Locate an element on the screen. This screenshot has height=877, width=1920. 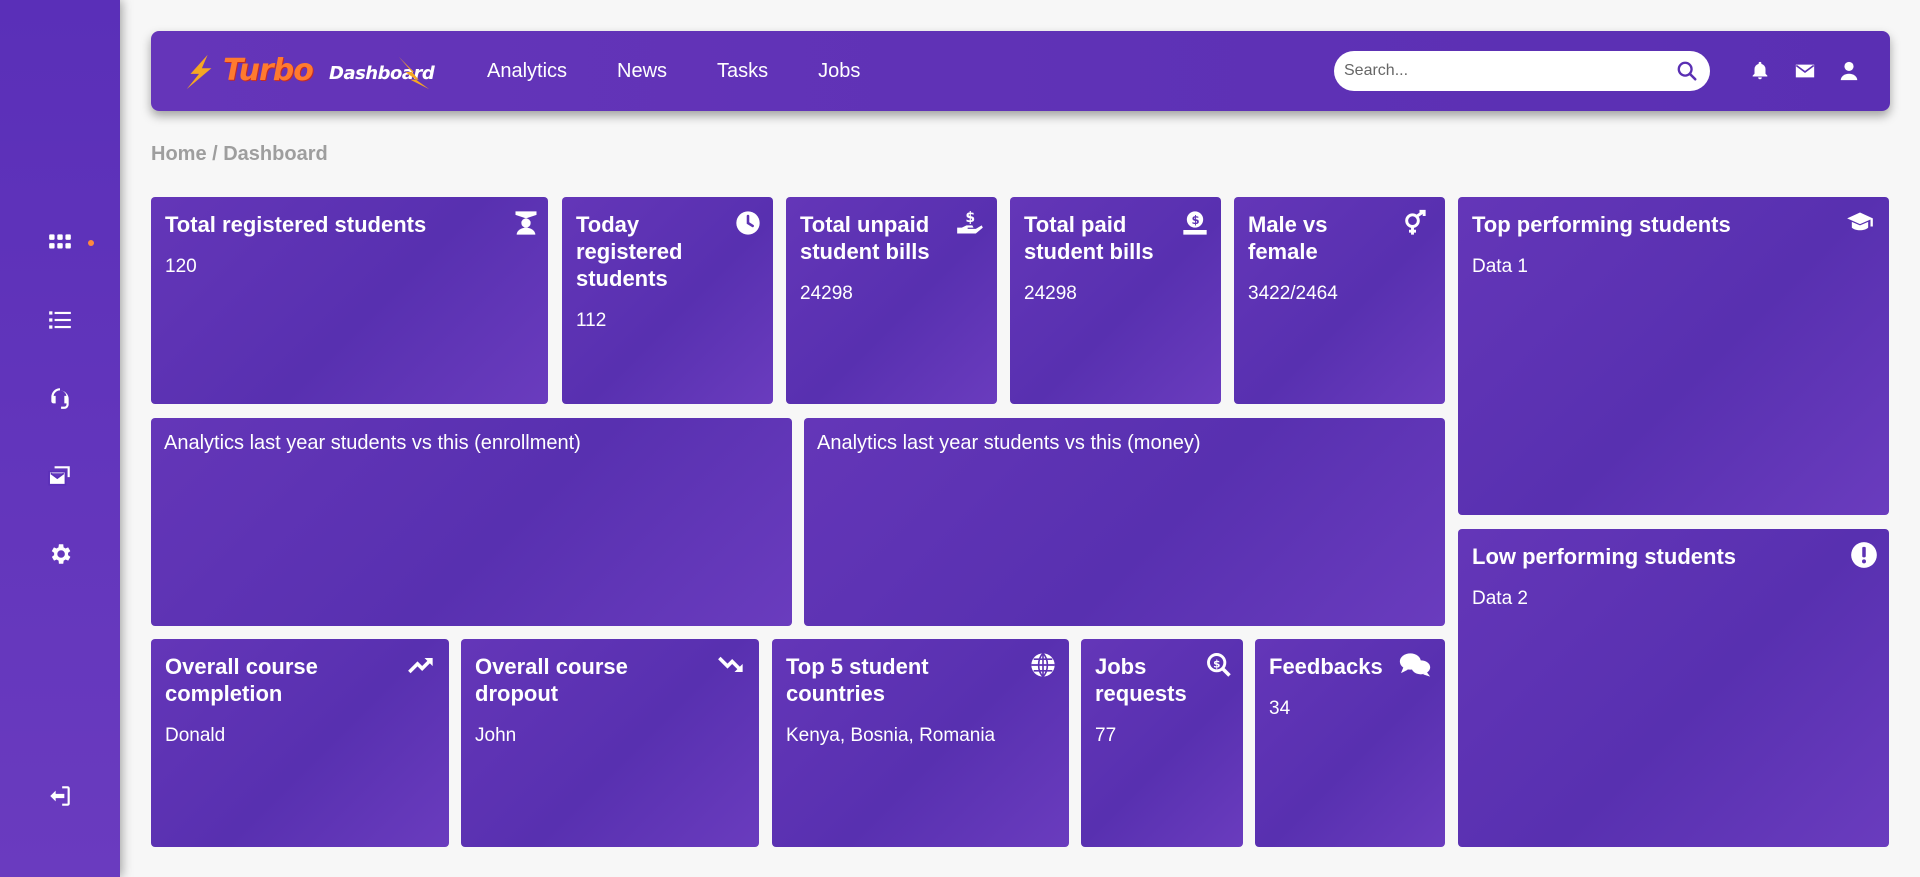
search-icon is located at coordinates (1687, 71).